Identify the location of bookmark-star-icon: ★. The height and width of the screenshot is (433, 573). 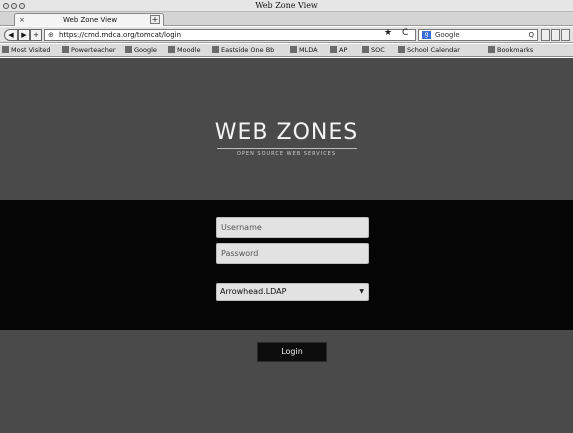
(388, 33).